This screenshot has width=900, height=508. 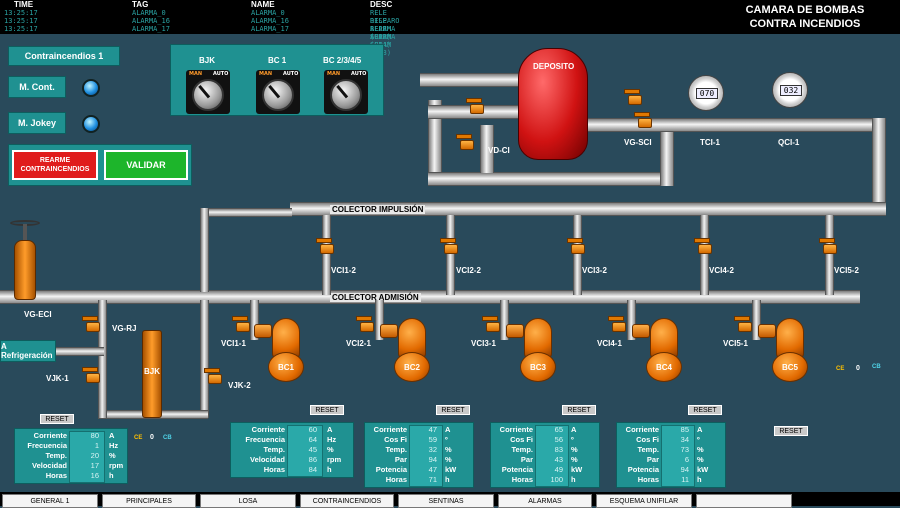 What do you see at coordinates (325, 246) in the screenshot?
I see `vci1-2-valve-icon` at bounding box center [325, 246].